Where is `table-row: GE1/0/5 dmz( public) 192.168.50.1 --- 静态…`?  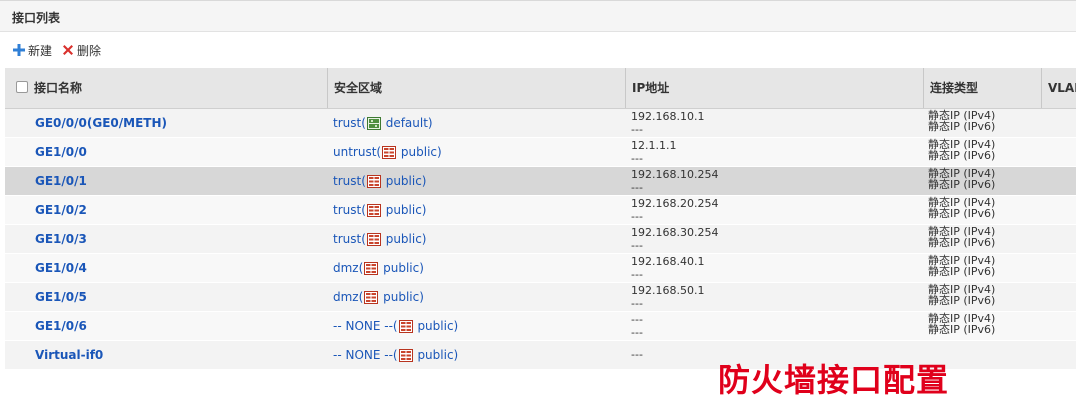
table-row: GE1/0/5 dmz( public) 192.168.50.1 --- 静态… is located at coordinates (540, 297).